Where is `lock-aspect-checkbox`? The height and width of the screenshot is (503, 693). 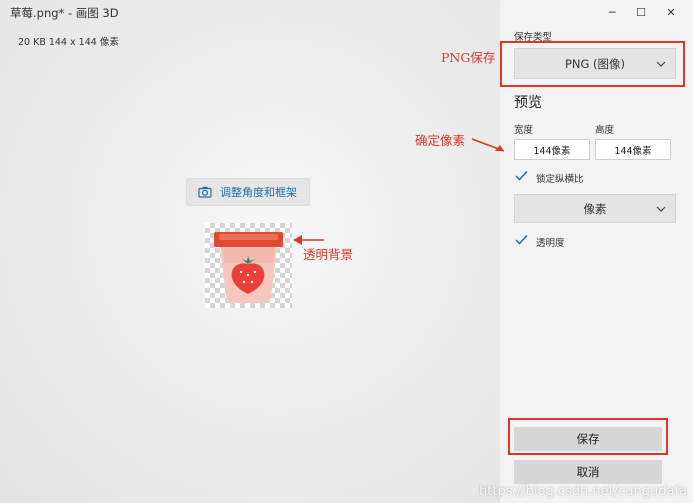
lock-aspect-checkbox is located at coordinates (521, 175).